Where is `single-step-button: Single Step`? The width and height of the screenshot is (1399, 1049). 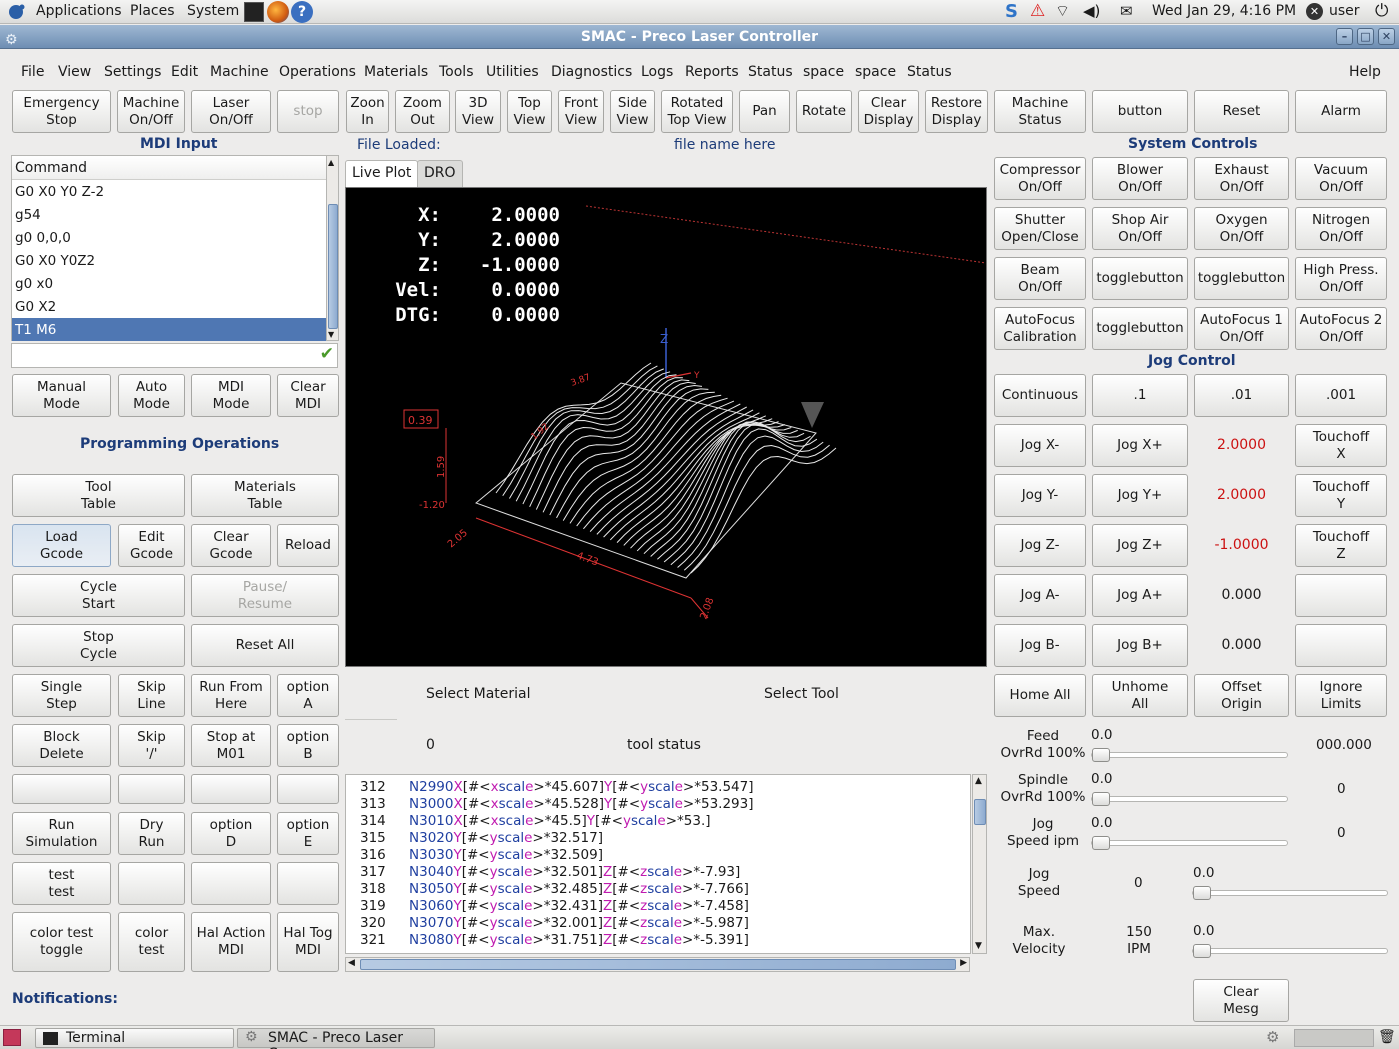
single-step-button: Single Step is located at coordinates (61, 695).